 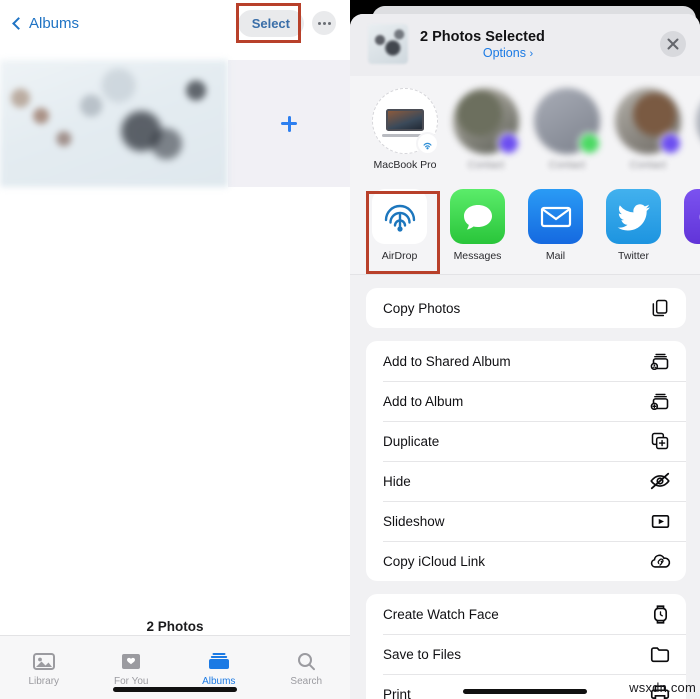 I want to click on duplicate-icon, so click(x=660, y=441).